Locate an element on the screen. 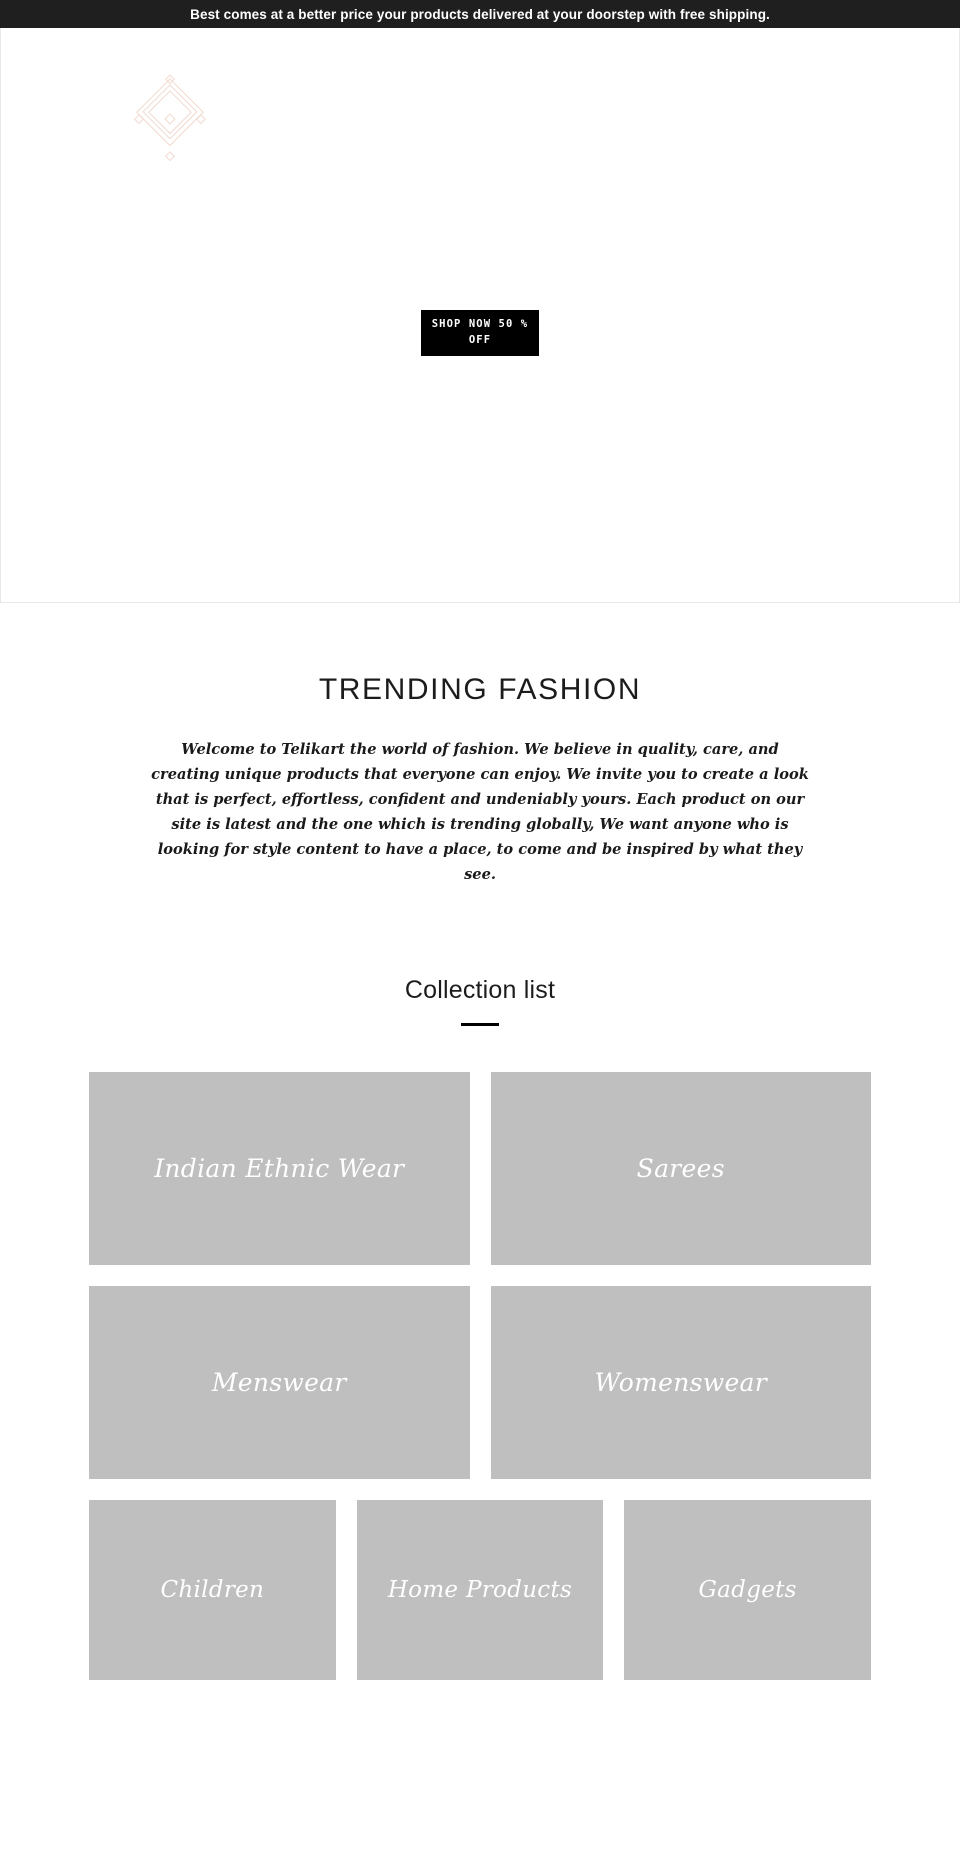 The width and height of the screenshot is (960, 1875). diamond-geometric-logo-icon is located at coordinates (170, 119).